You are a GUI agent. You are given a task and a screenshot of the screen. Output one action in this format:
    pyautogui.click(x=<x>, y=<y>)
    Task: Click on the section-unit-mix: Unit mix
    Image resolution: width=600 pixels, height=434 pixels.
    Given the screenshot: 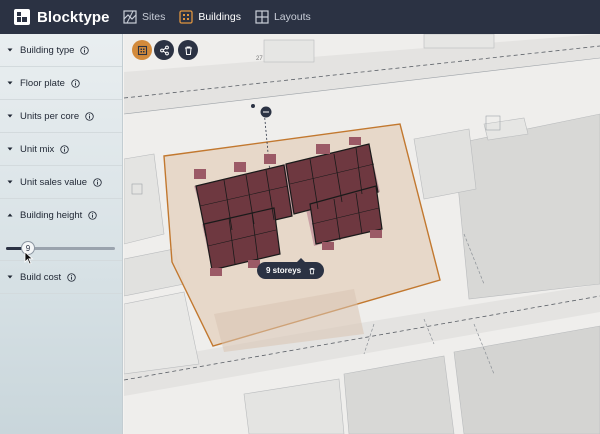 What is the action you would take?
    pyautogui.click(x=61, y=149)
    